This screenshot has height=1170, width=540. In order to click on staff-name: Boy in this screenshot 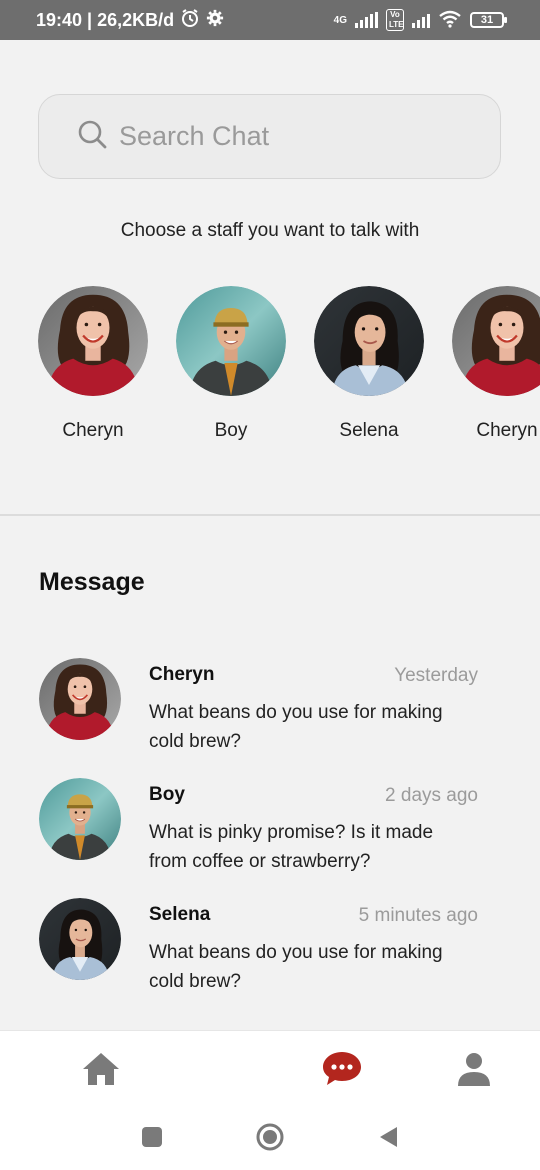, I will do `click(231, 430)`.